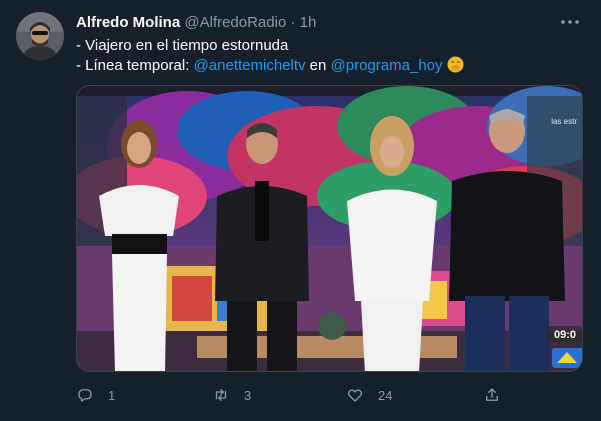 The width and height of the screenshot is (601, 421). Describe the element at coordinates (231, 395) in the screenshot. I see `retweet-button: 3` at that location.